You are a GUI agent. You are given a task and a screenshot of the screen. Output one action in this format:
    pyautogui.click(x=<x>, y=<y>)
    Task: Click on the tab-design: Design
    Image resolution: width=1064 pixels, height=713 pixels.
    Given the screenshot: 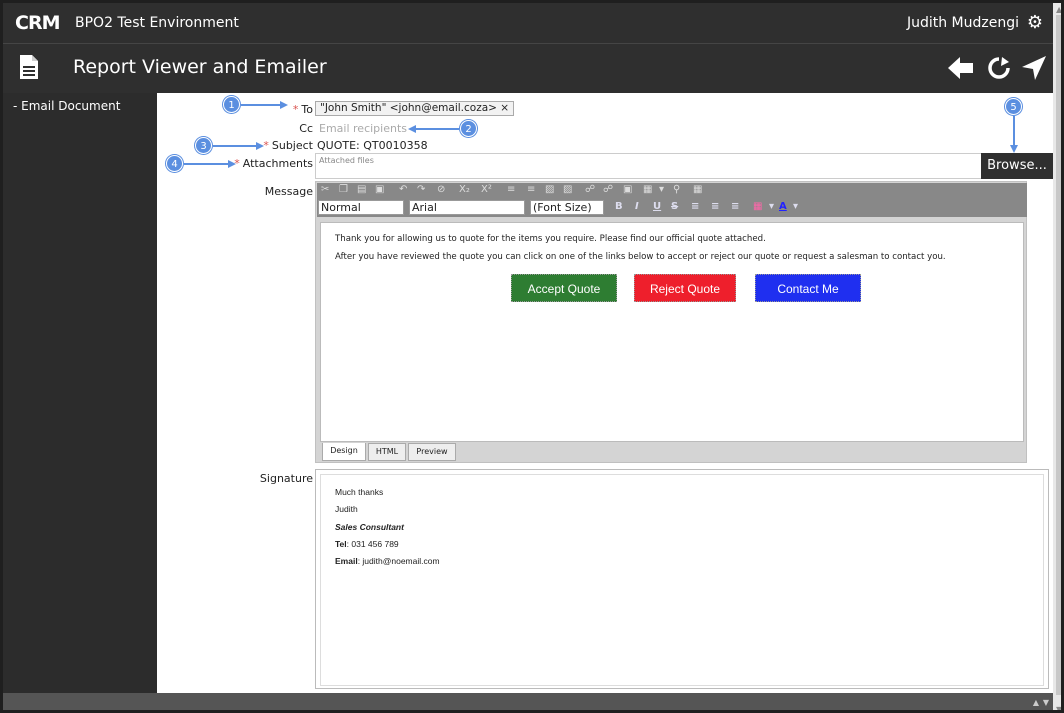 What is the action you would take?
    pyautogui.click(x=344, y=452)
    